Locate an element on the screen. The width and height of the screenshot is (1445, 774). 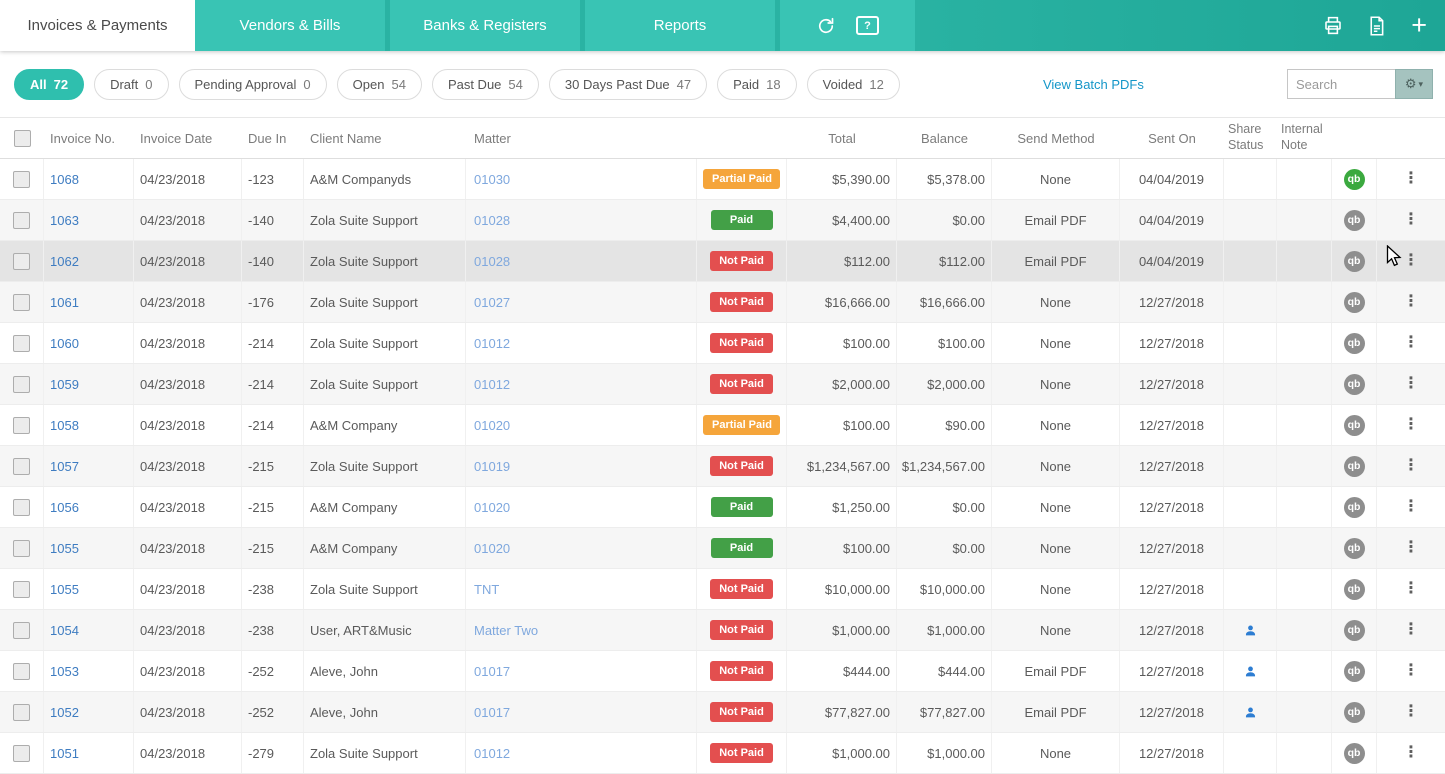
invoice-number-link: 1063 is located at coordinates (64, 220).